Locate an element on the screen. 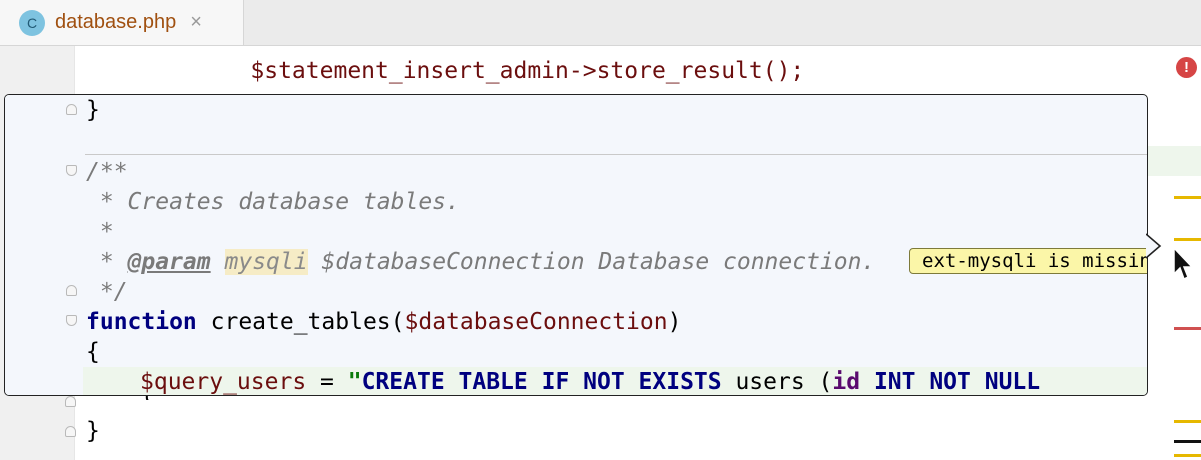 The width and height of the screenshot is (1201, 460). code-line-brace: } is located at coordinates (93, 110).